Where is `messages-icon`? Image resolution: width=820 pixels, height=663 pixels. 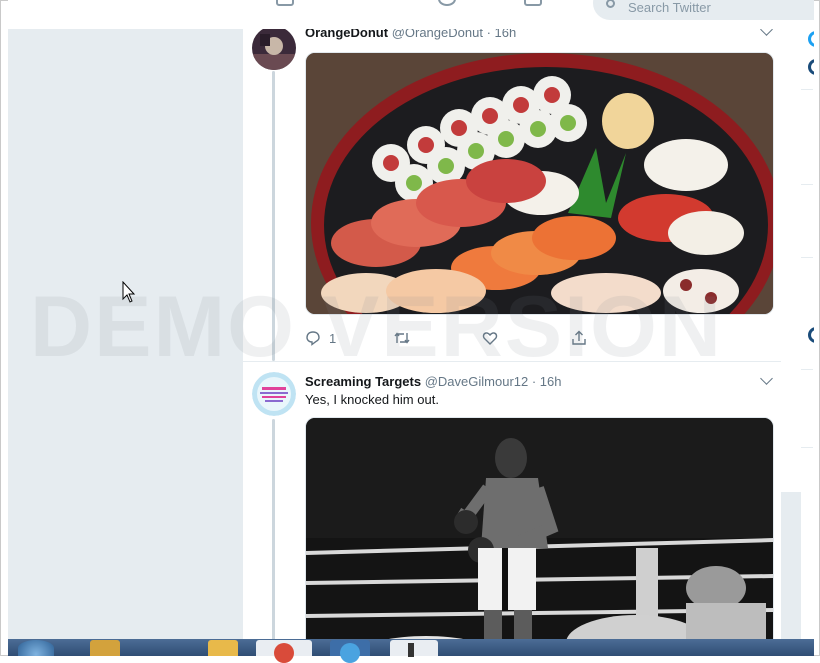 messages-icon is located at coordinates (533, 3).